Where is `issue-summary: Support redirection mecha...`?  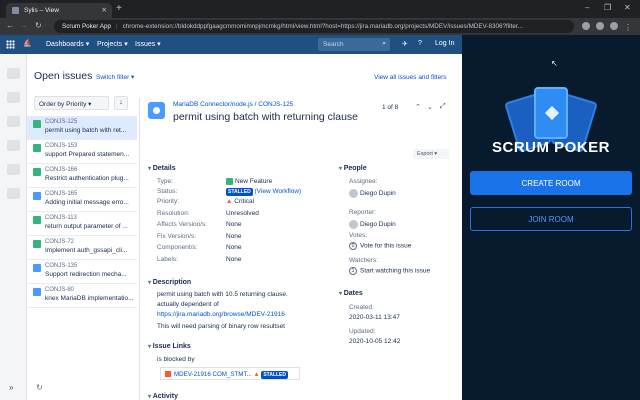 issue-summary: Support redirection mecha... is located at coordinates (86, 274).